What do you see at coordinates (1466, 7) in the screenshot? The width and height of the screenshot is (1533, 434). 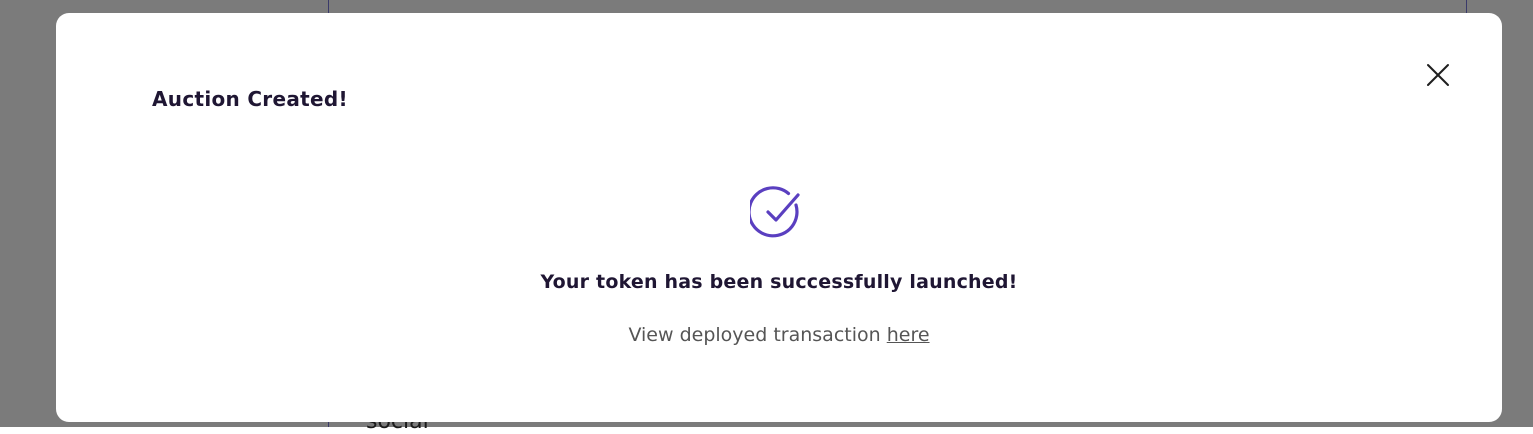 I see `background-divider` at bounding box center [1466, 7].